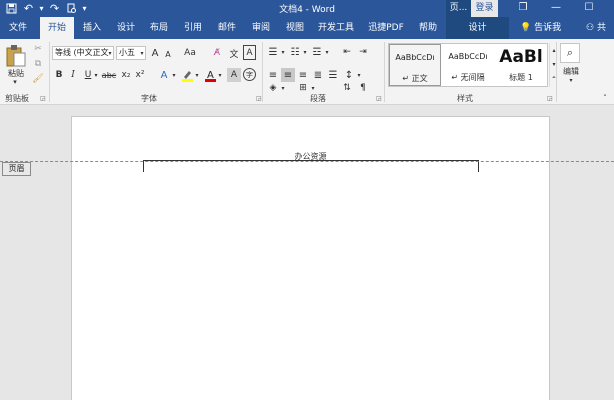 This screenshot has width=614, height=400. Describe the element at coordinates (349, 75) in the screenshot. I see `line-spacing-icon: ↕` at that location.